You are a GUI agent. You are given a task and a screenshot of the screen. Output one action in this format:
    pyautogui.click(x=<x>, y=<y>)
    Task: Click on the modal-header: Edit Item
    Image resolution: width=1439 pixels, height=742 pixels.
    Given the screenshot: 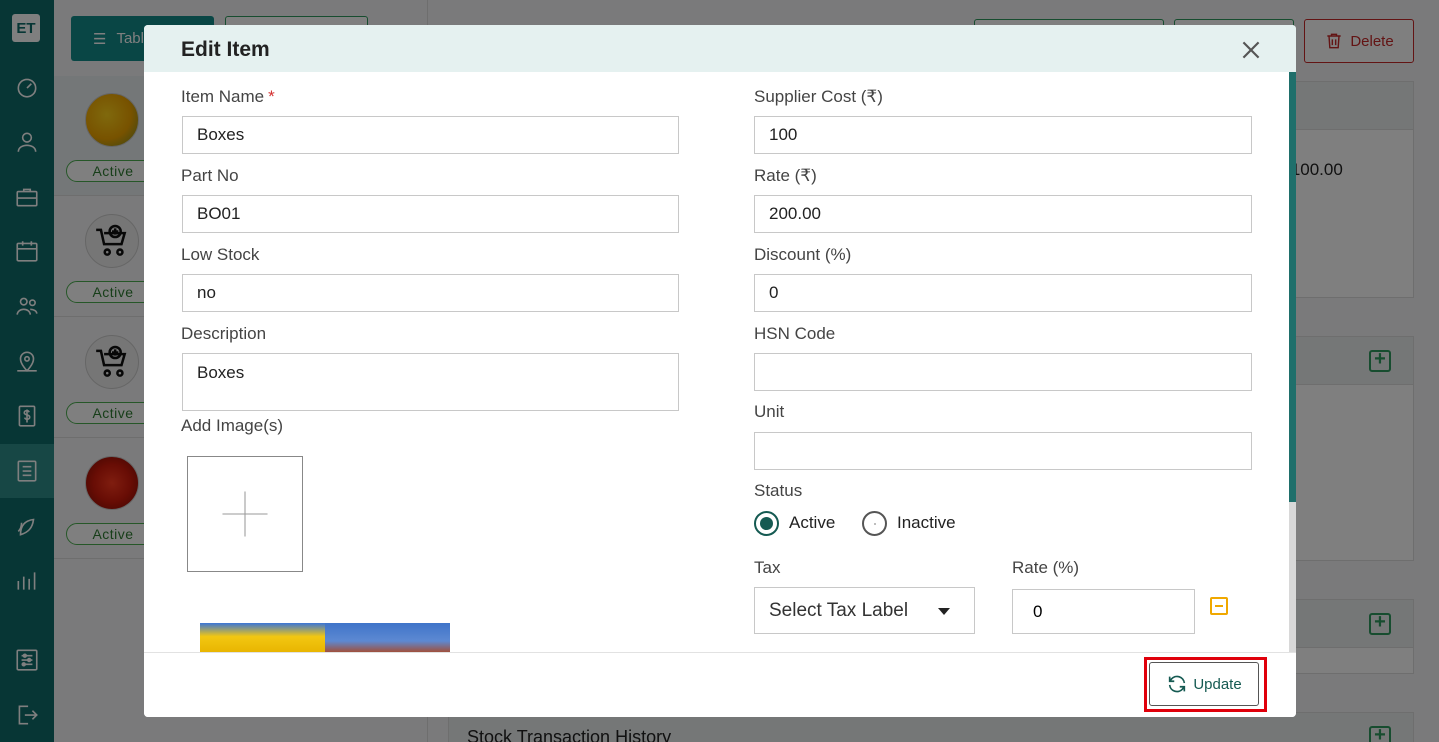 What is the action you would take?
    pyautogui.click(x=720, y=48)
    